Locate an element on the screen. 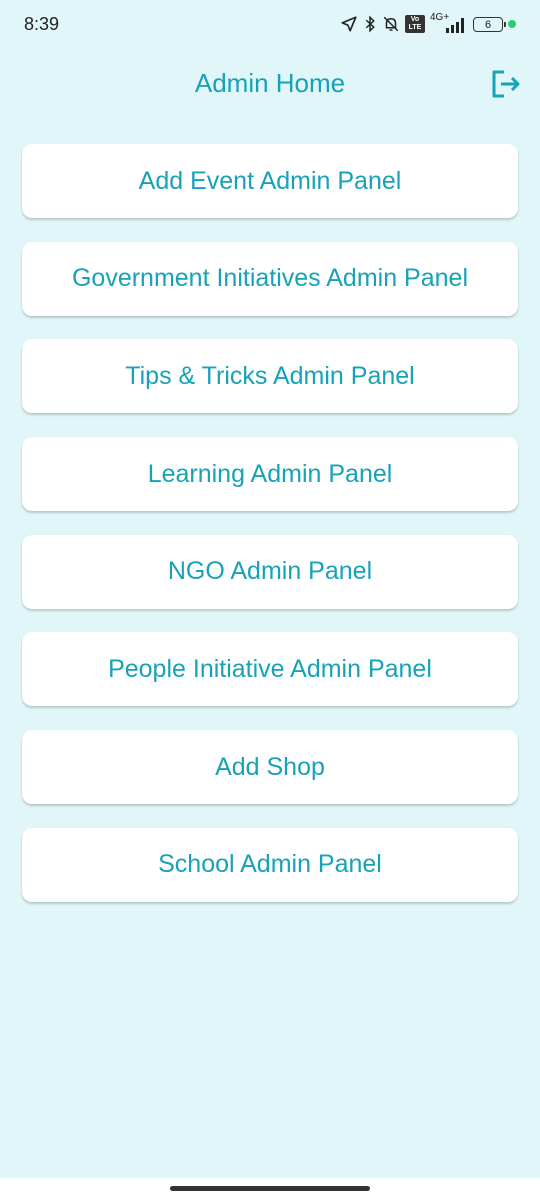 The image size is (540, 1200). page-title: Admin Home is located at coordinates (270, 83).